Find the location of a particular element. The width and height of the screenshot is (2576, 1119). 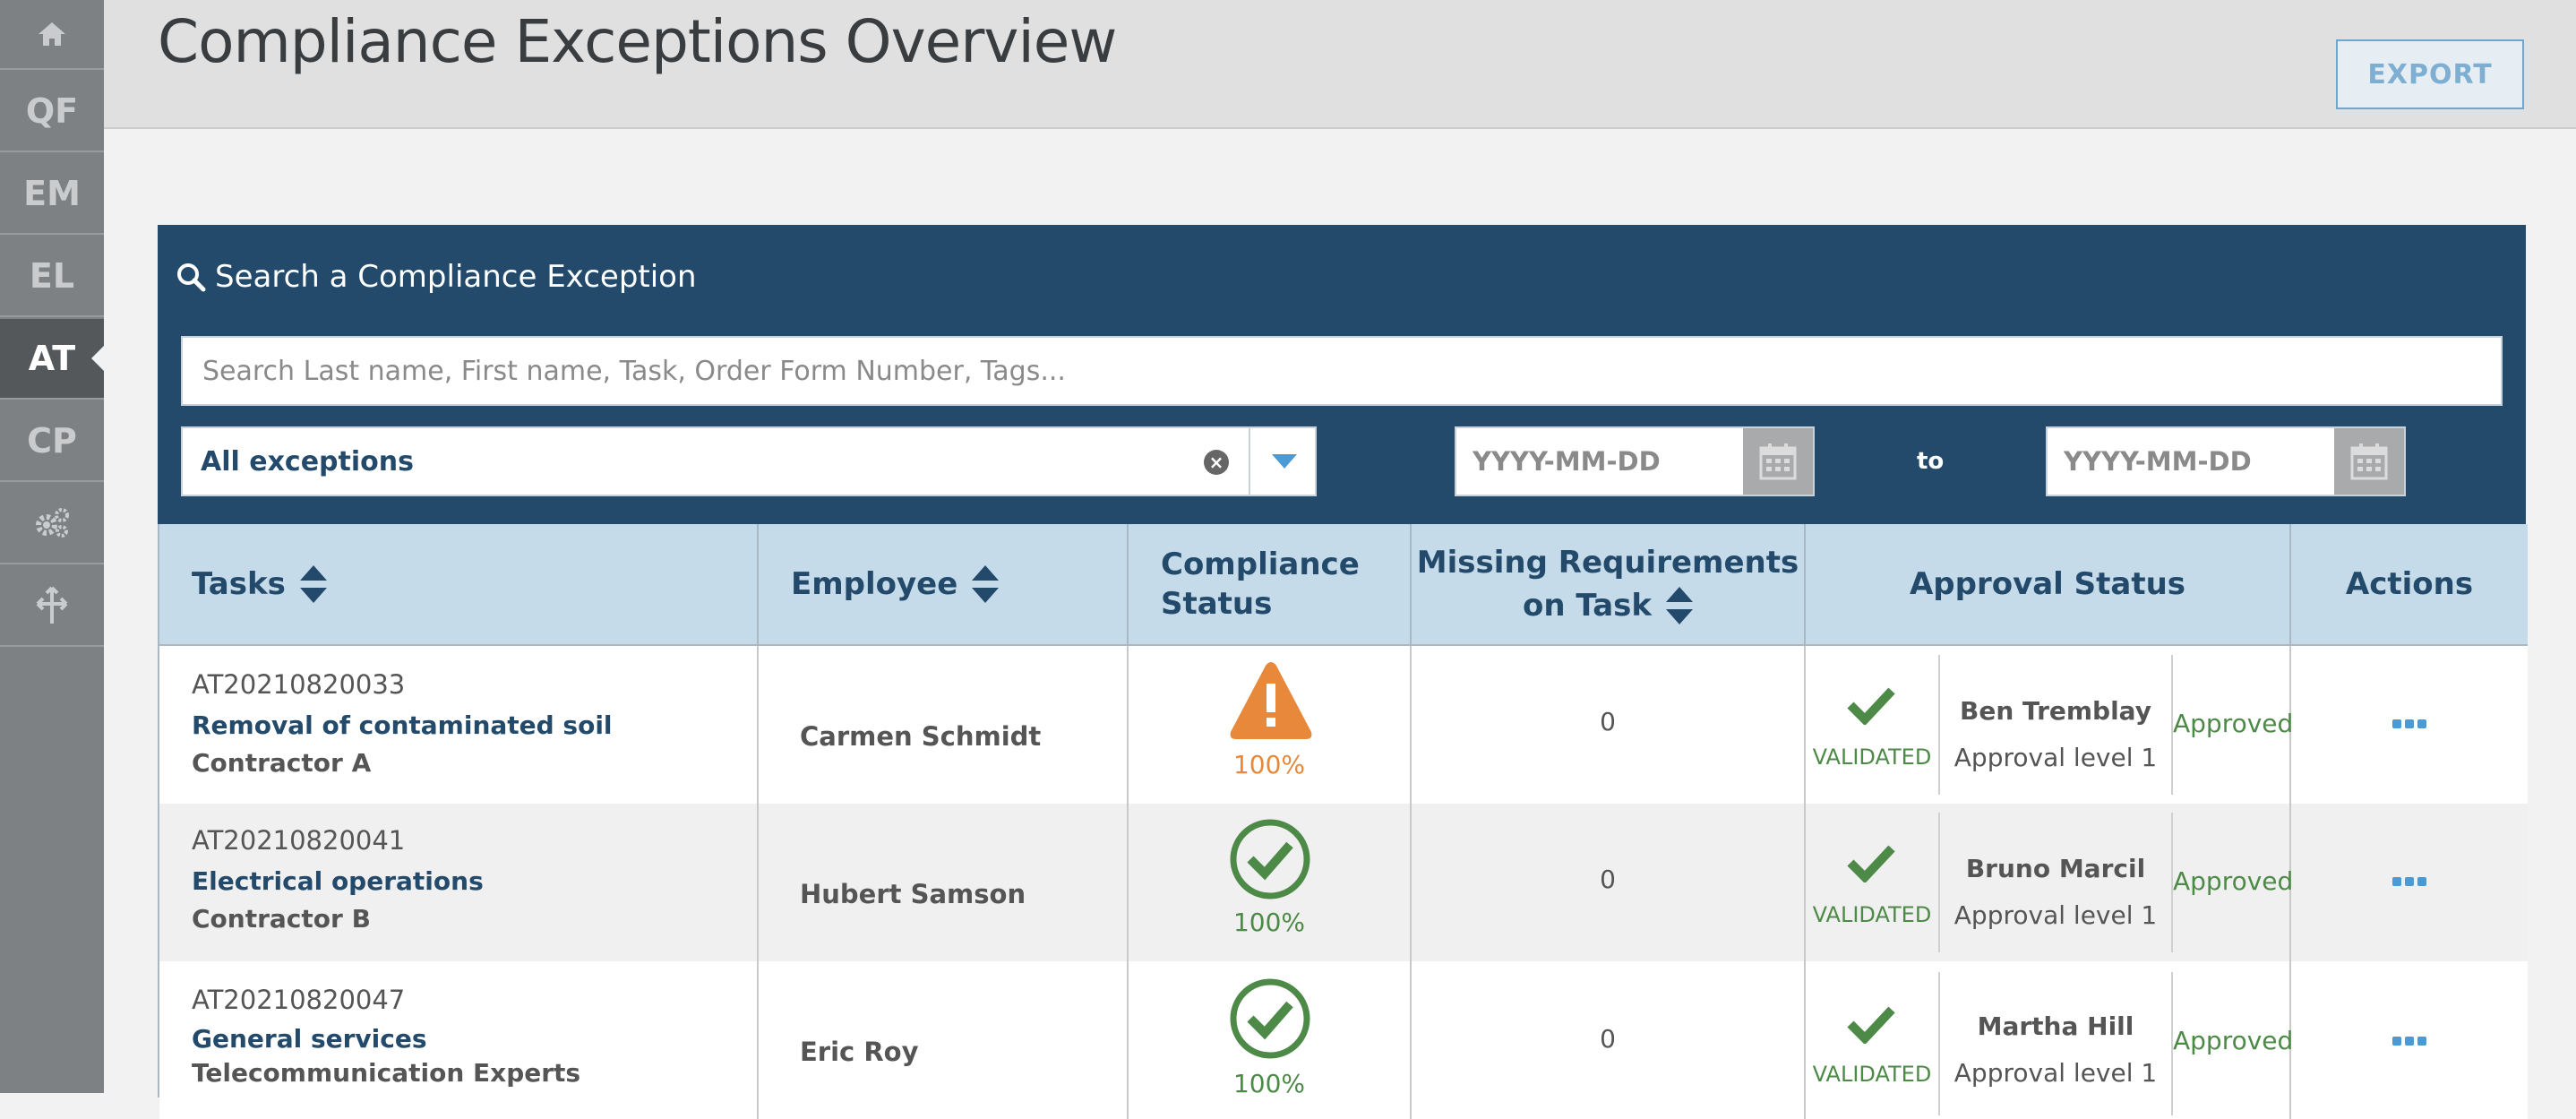

approver-name: Bruno Marcil is located at coordinates (2055, 869).